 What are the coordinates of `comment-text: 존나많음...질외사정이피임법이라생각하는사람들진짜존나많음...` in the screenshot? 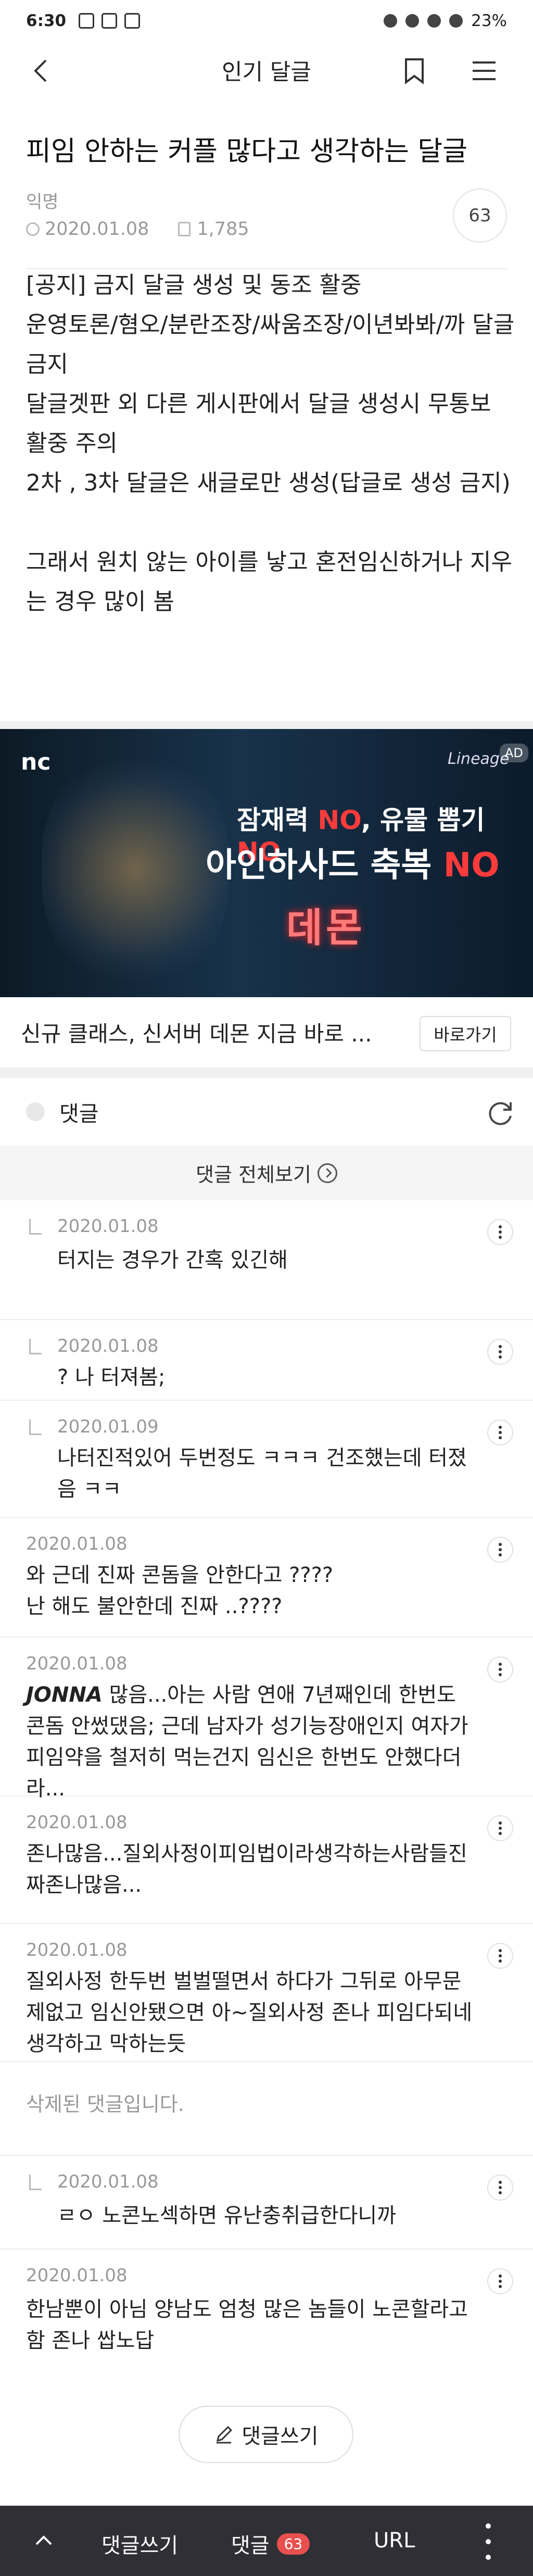 It's located at (246, 1870).